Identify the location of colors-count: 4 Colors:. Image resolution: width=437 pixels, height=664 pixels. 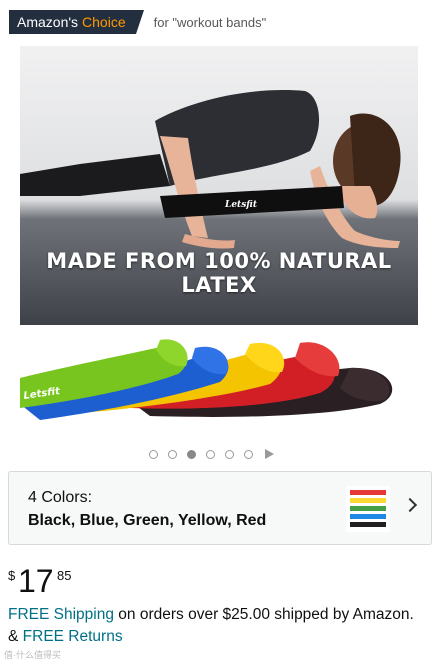
(60, 497).